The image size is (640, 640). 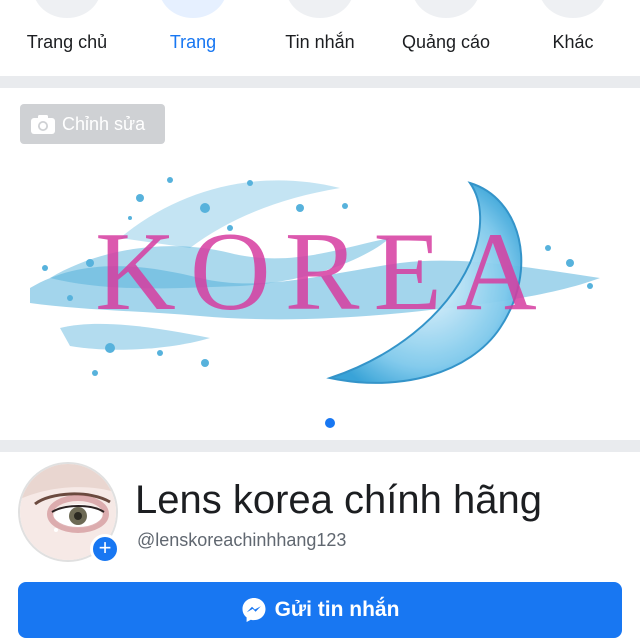 I want to click on nav-tab-more-icon, so click(x=573, y=9).